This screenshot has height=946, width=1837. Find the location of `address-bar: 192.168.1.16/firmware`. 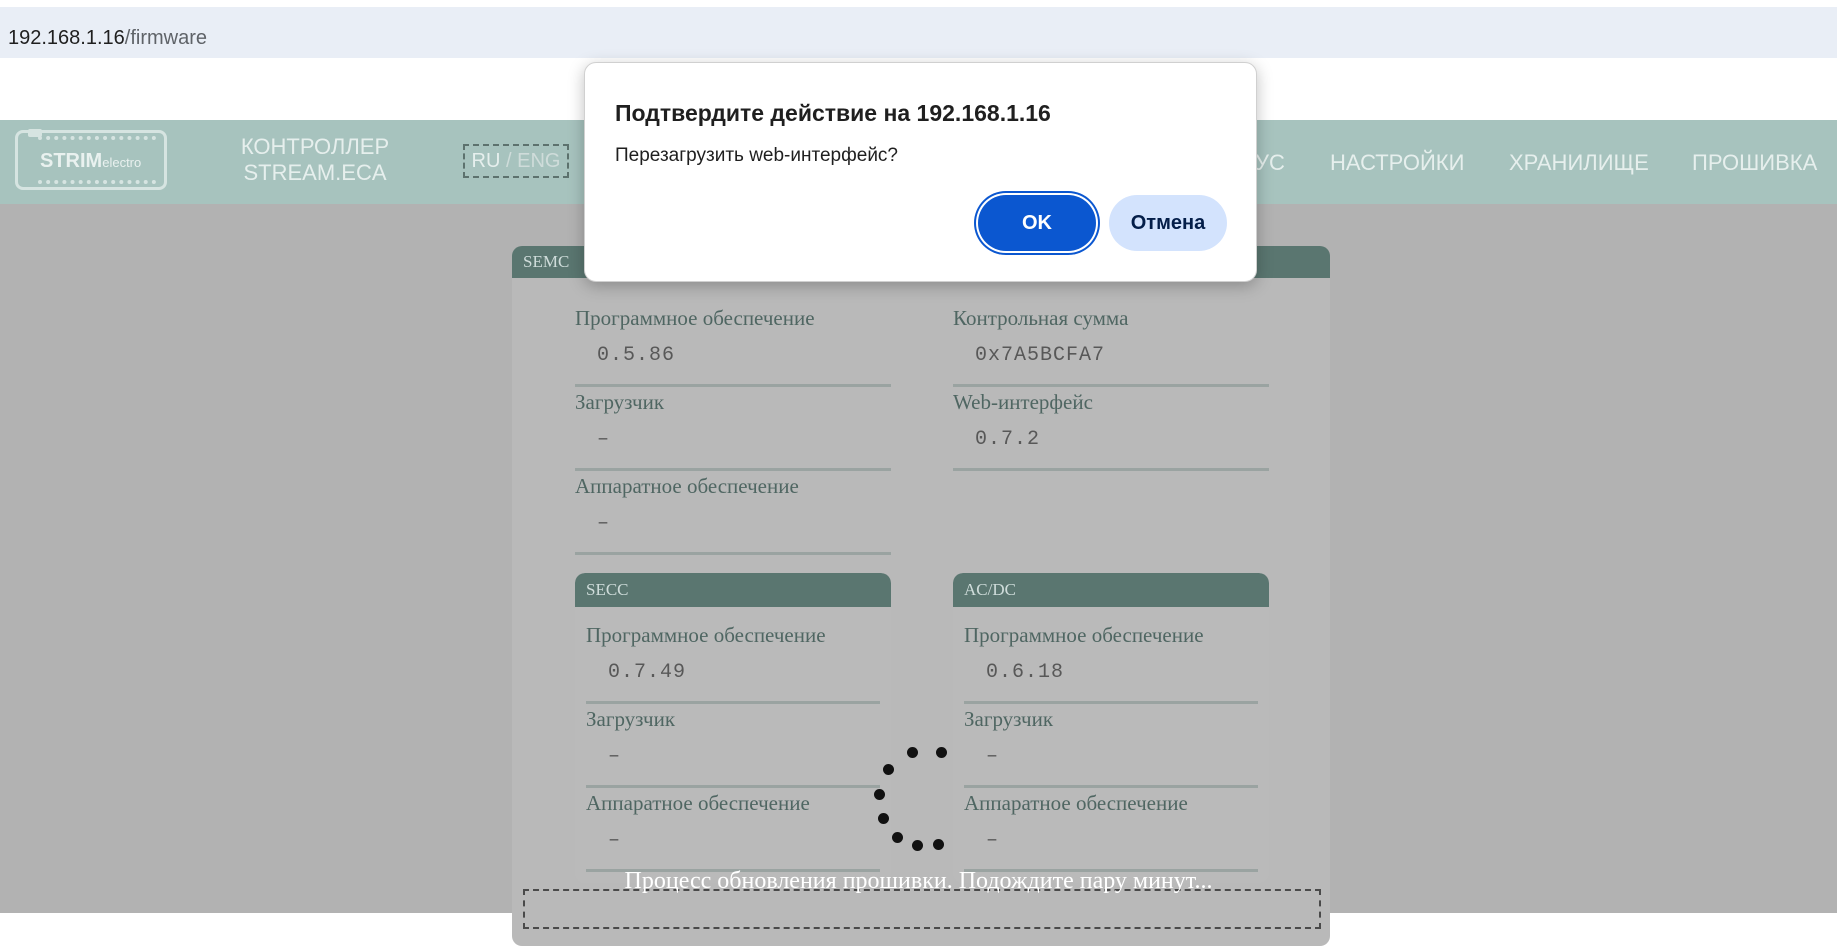

address-bar: 192.168.1.16/firmware is located at coordinates (918, 32).